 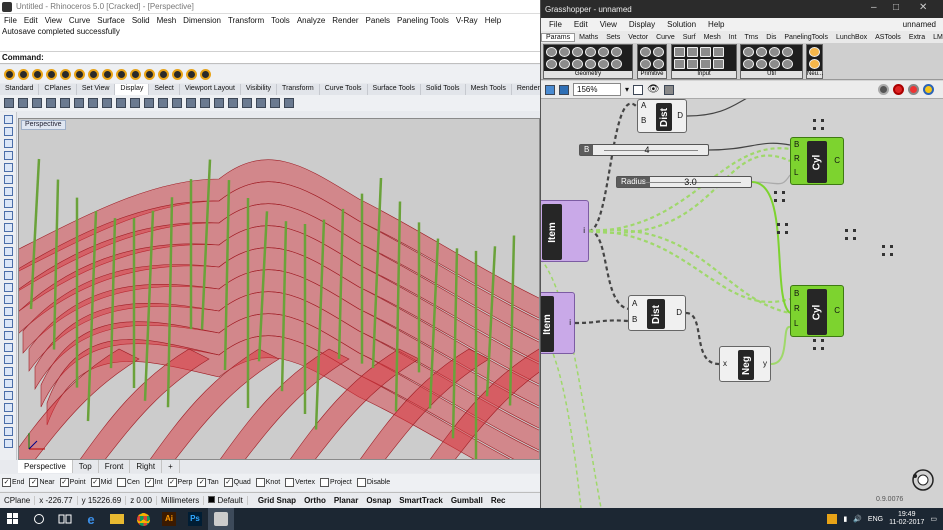 What do you see at coordinates (373, 482) in the screenshot?
I see `osnap-disable: Disable` at bounding box center [373, 482].